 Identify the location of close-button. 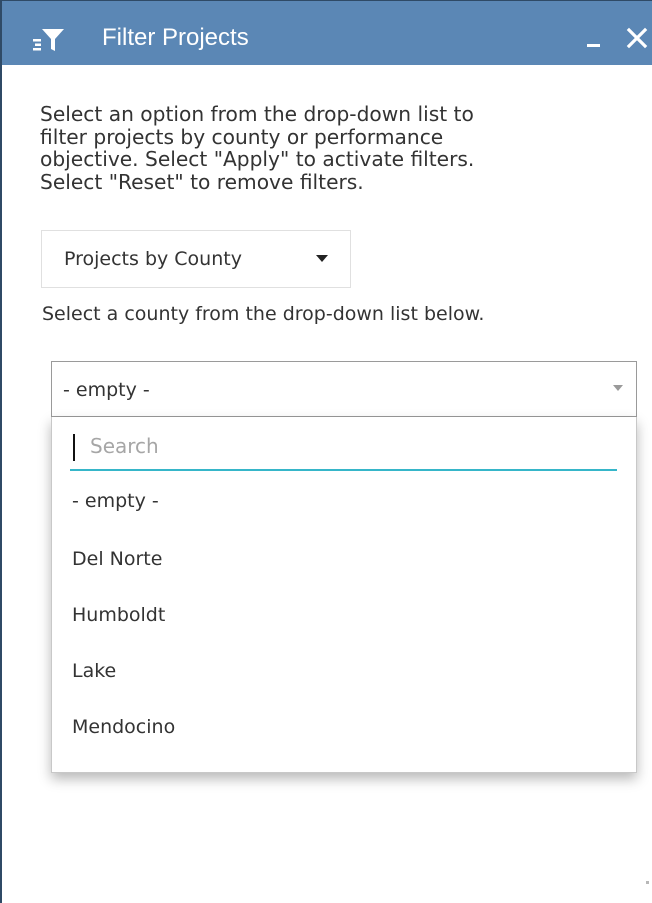
(636, 37).